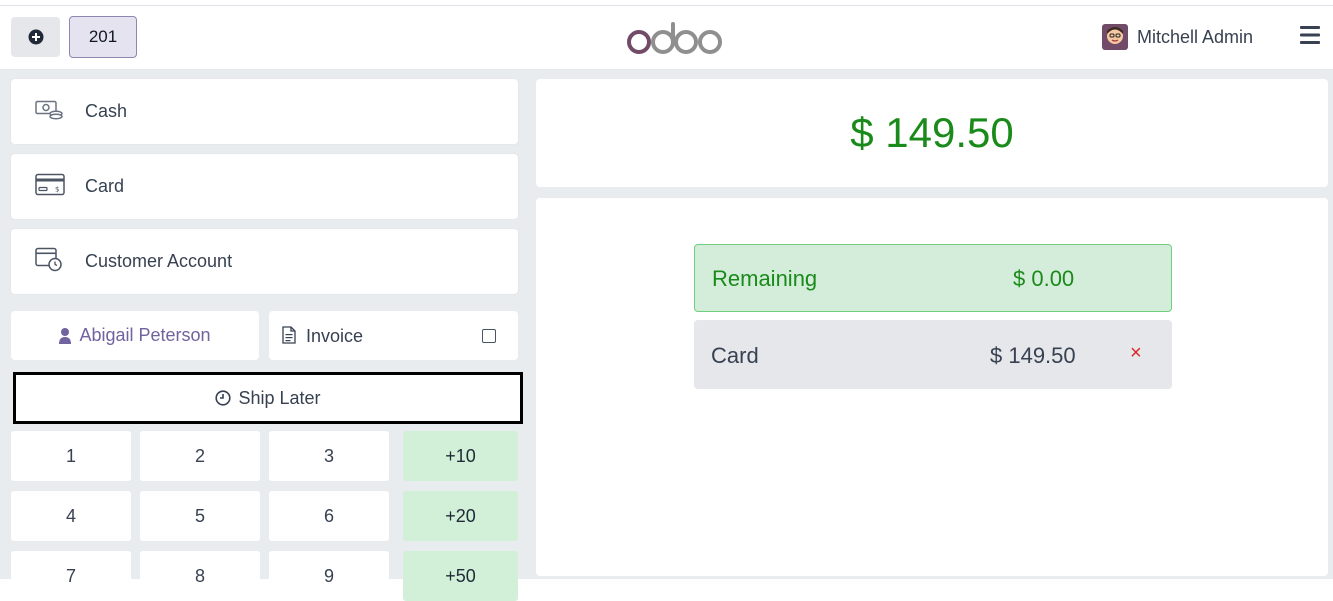 This screenshot has height=601, width=1333. I want to click on new-order-button, so click(35, 37).